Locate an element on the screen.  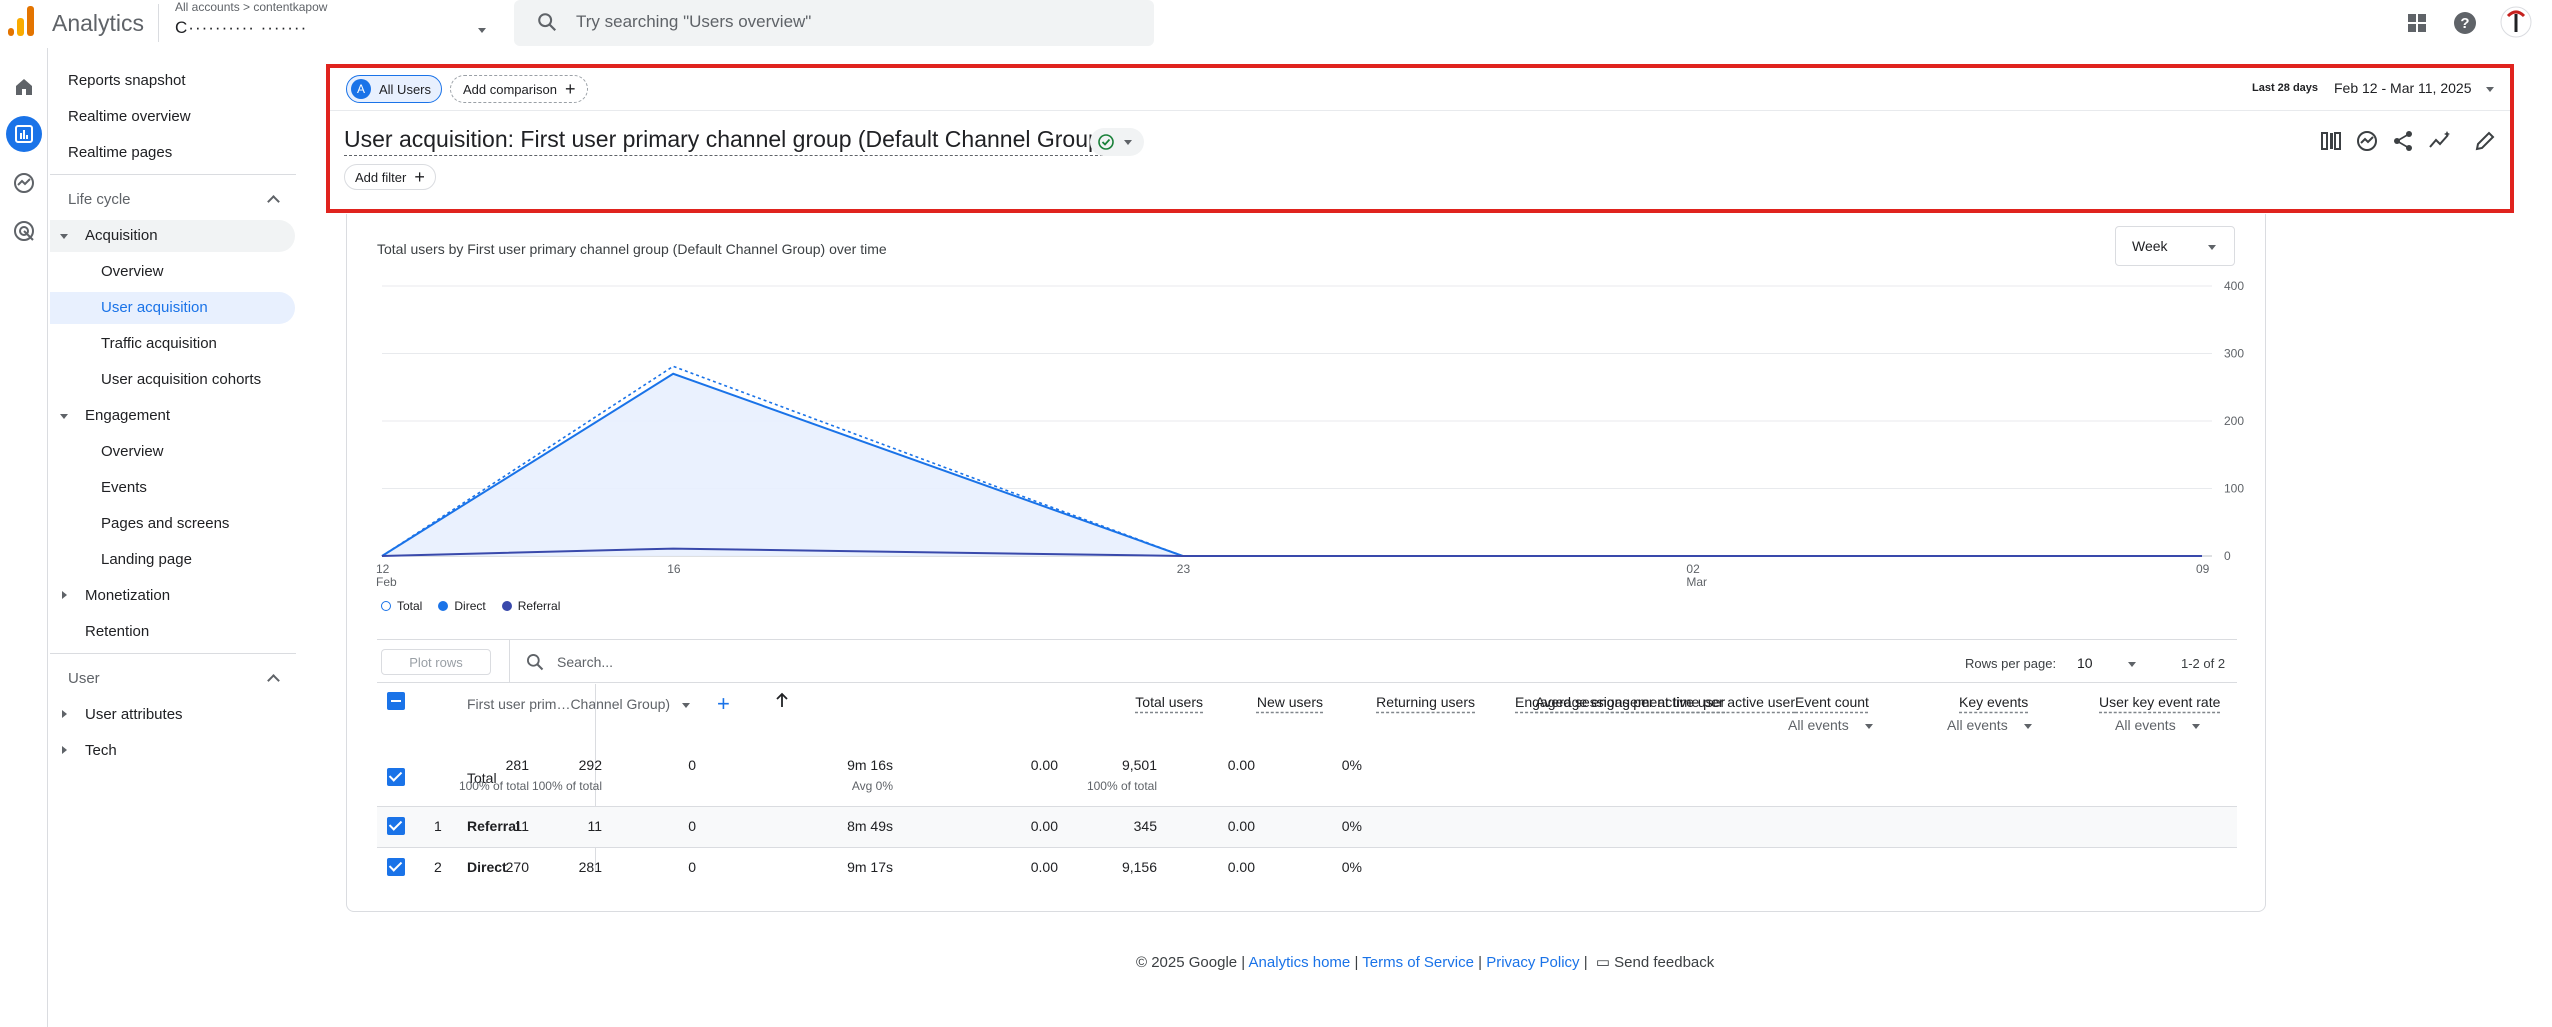
legend-swatch-referral is located at coordinates (506, 606).